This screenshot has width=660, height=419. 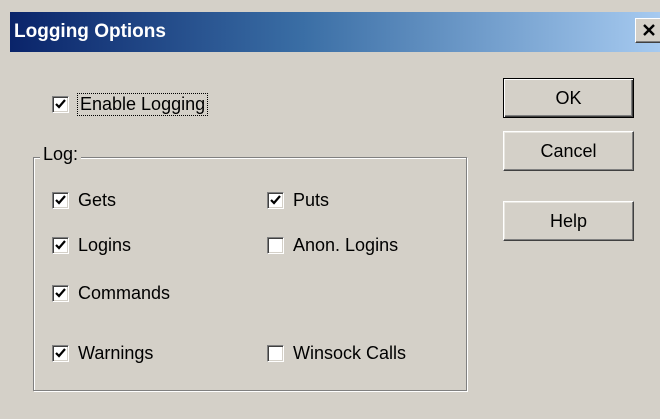 I want to click on window-title: Logging Options, so click(x=90, y=31).